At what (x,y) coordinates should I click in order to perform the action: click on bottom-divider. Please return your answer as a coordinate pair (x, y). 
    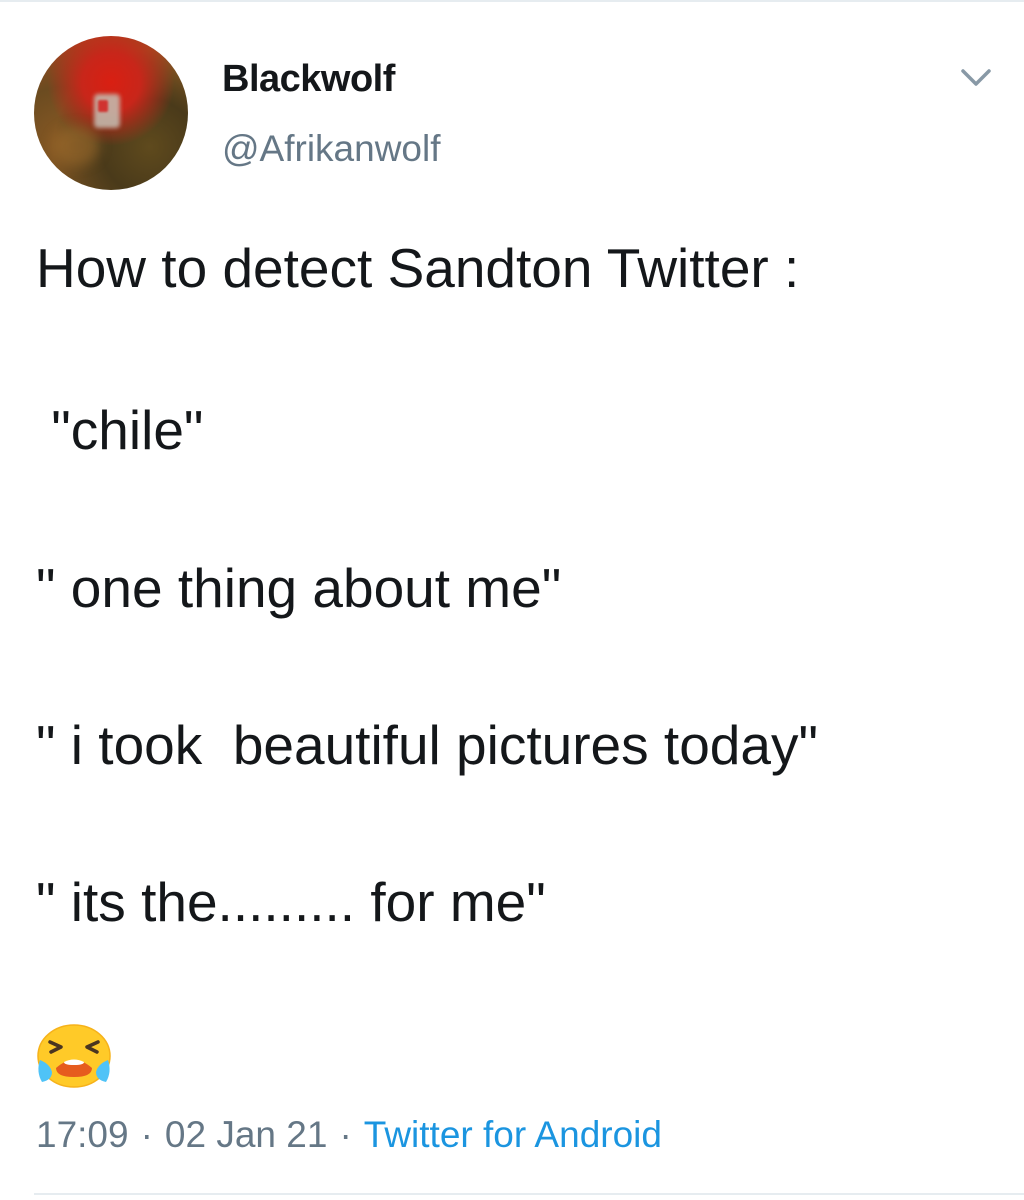
    Looking at the image, I should click on (529, 1194).